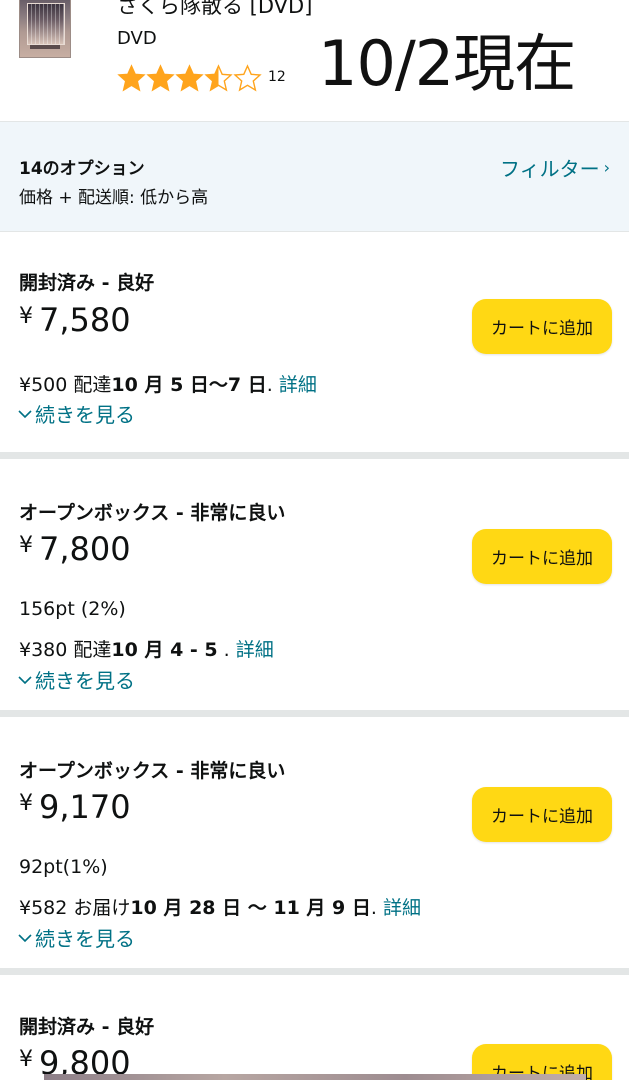 The width and height of the screenshot is (629, 1080). What do you see at coordinates (65, 650) in the screenshot?
I see `delivery-fee: ¥380 配達` at bounding box center [65, 650].